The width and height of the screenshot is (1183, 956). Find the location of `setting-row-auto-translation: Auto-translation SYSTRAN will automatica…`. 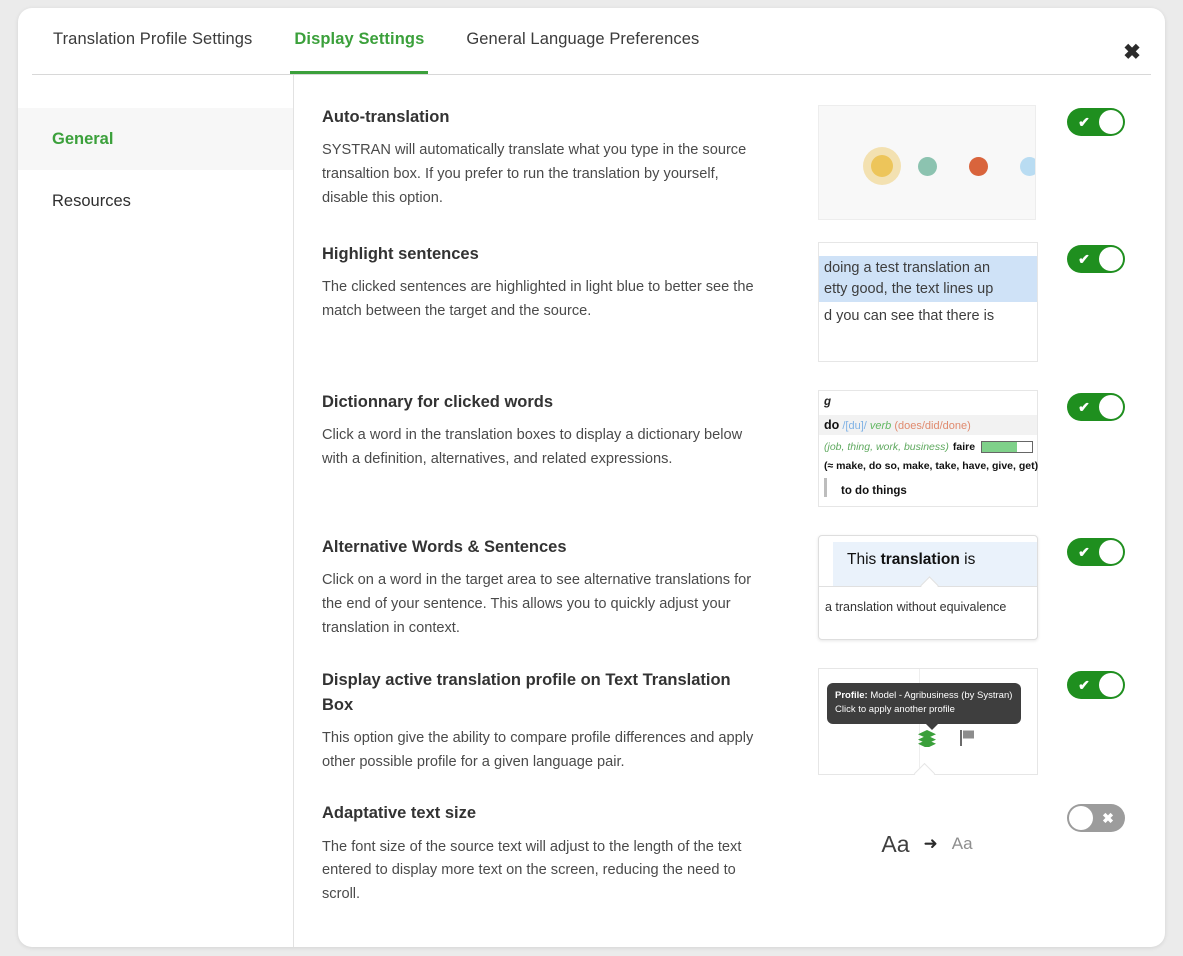

setting-row-auto-translation: Auto-translation SYSTRAN will automatica… is located at coordinates (729, 162).